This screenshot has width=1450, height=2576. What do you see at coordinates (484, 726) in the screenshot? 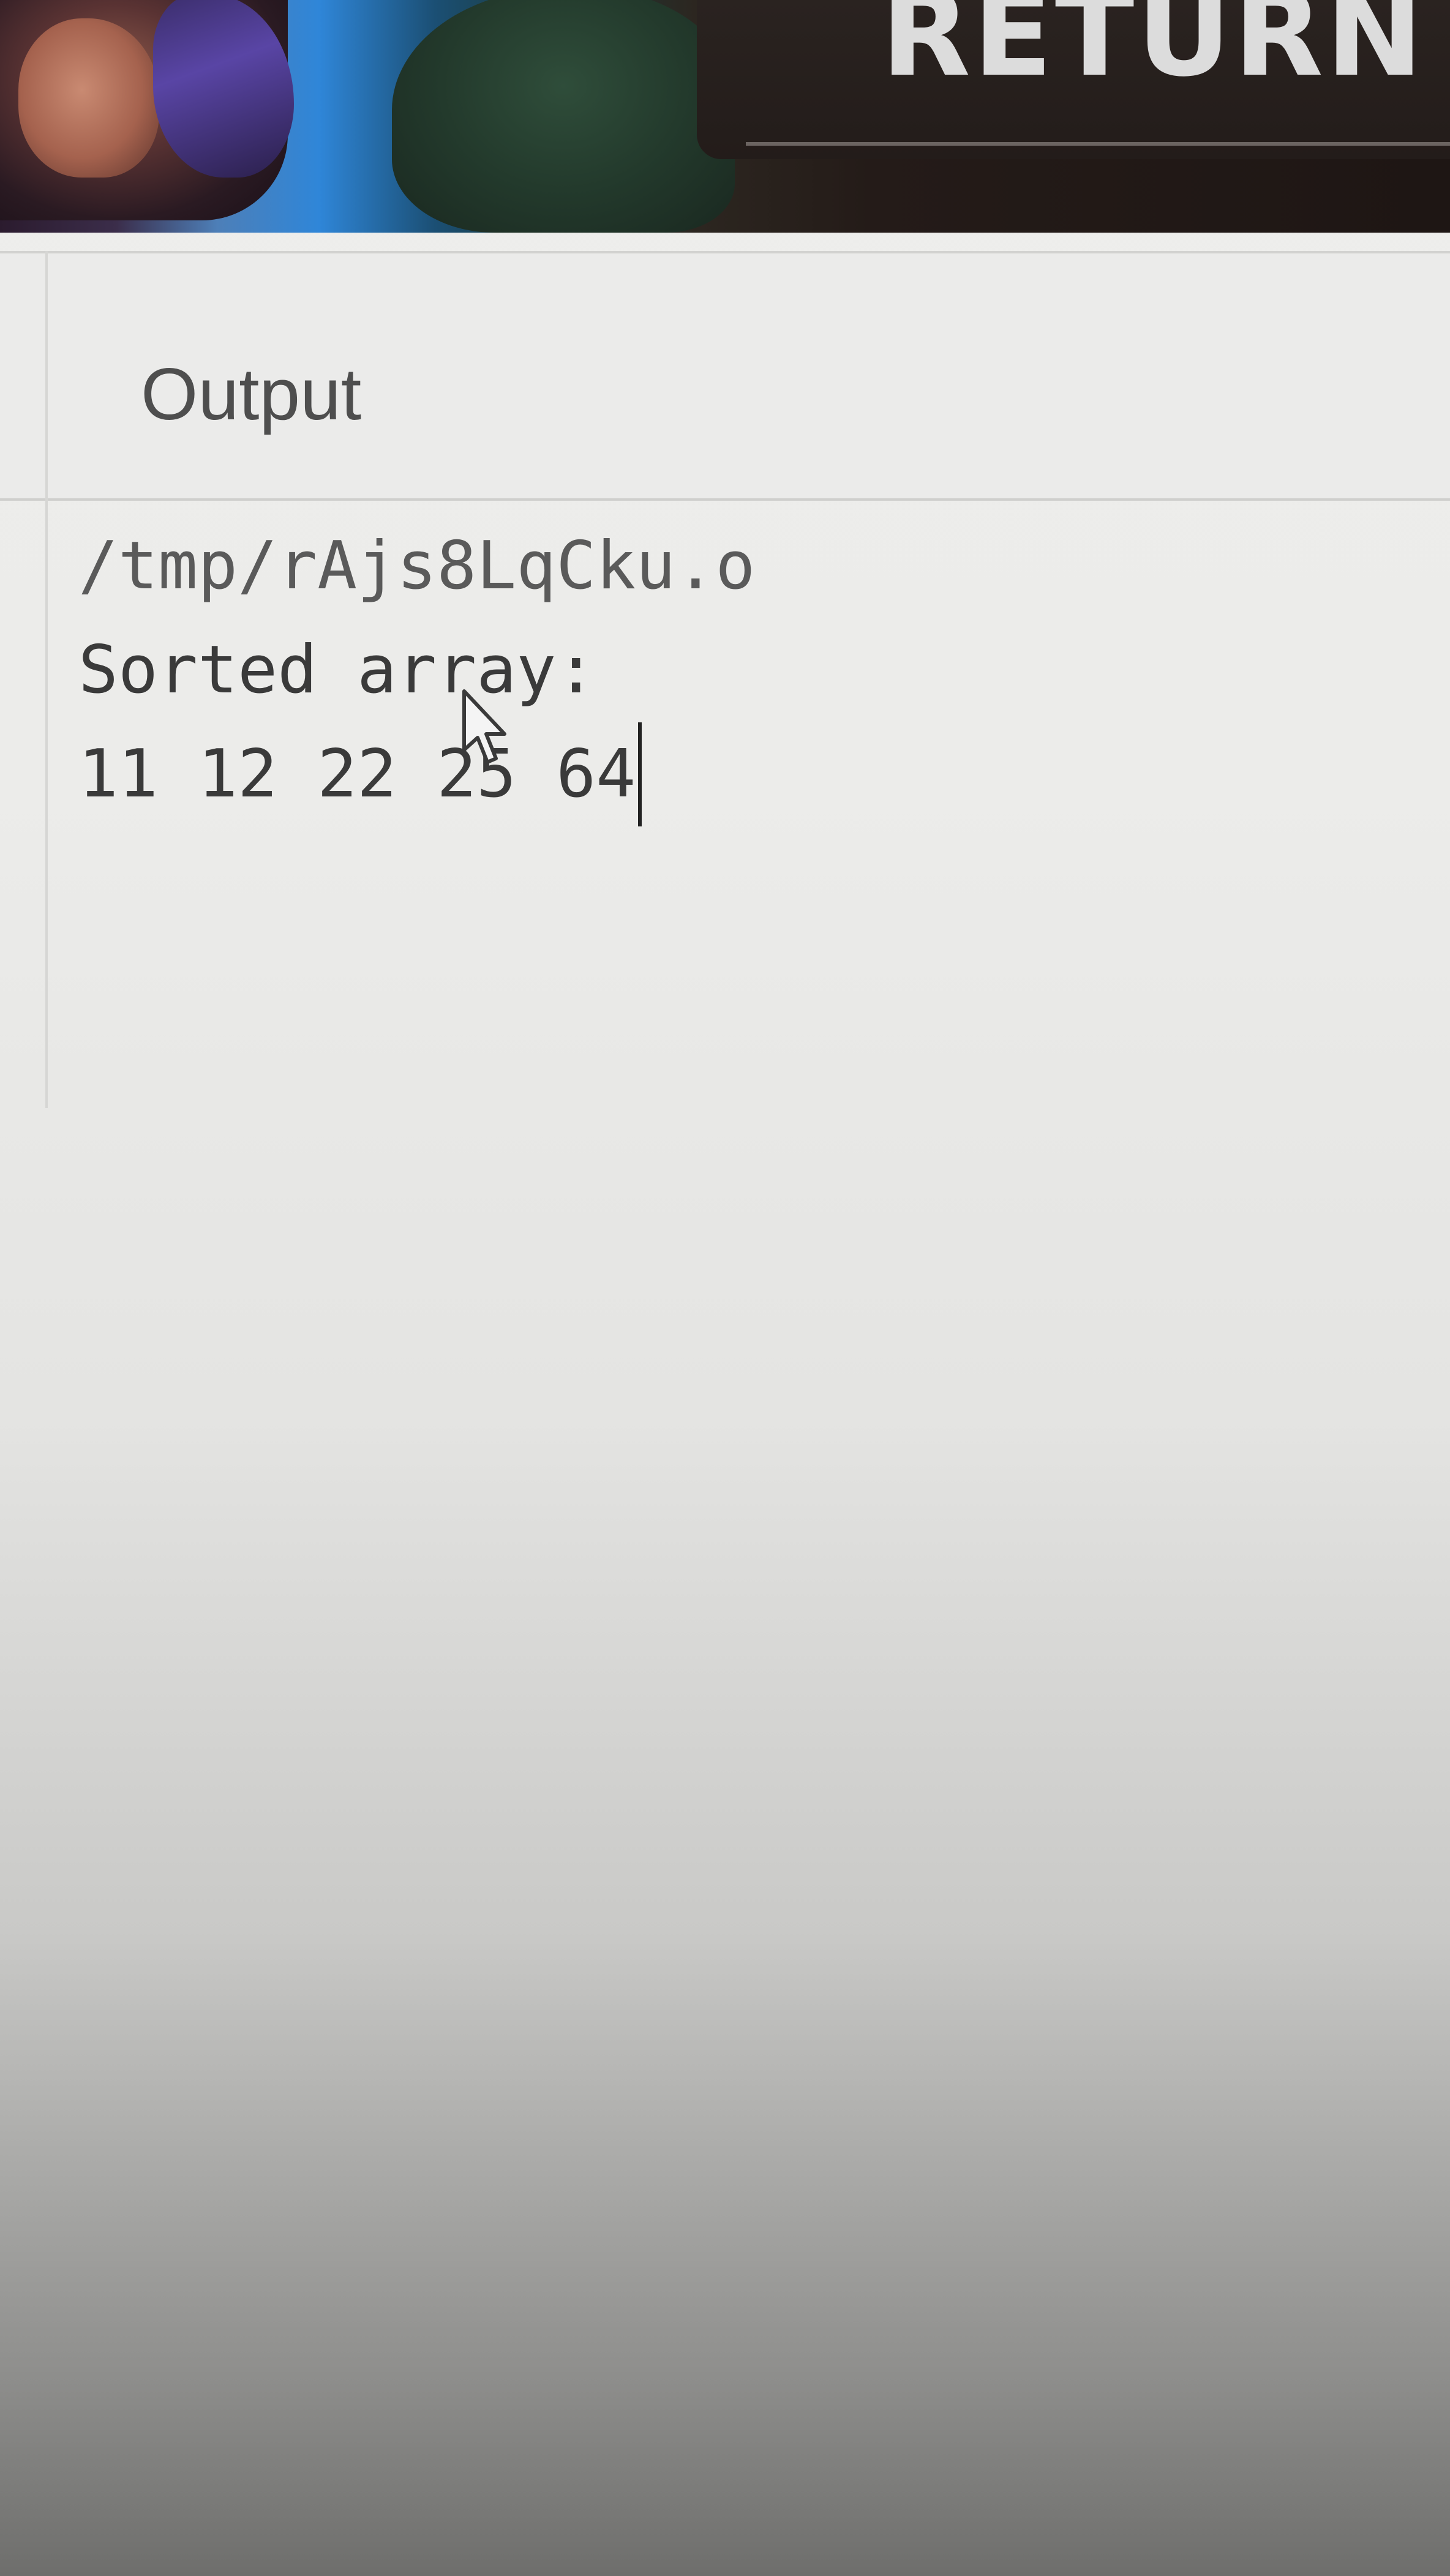
I see `mouse-pointer-icon` at bounding box center [484, 726].